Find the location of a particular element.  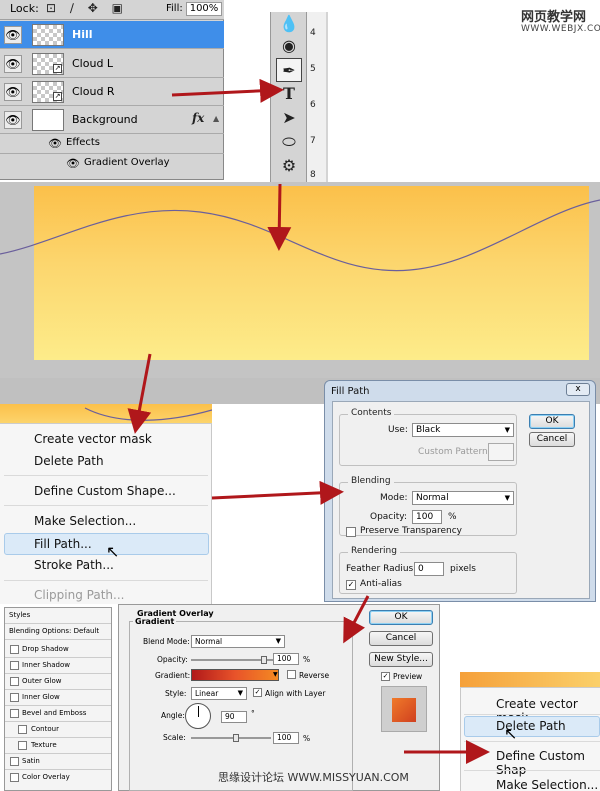

inner-shadow-checkbox is located at coordinates (14, 665).